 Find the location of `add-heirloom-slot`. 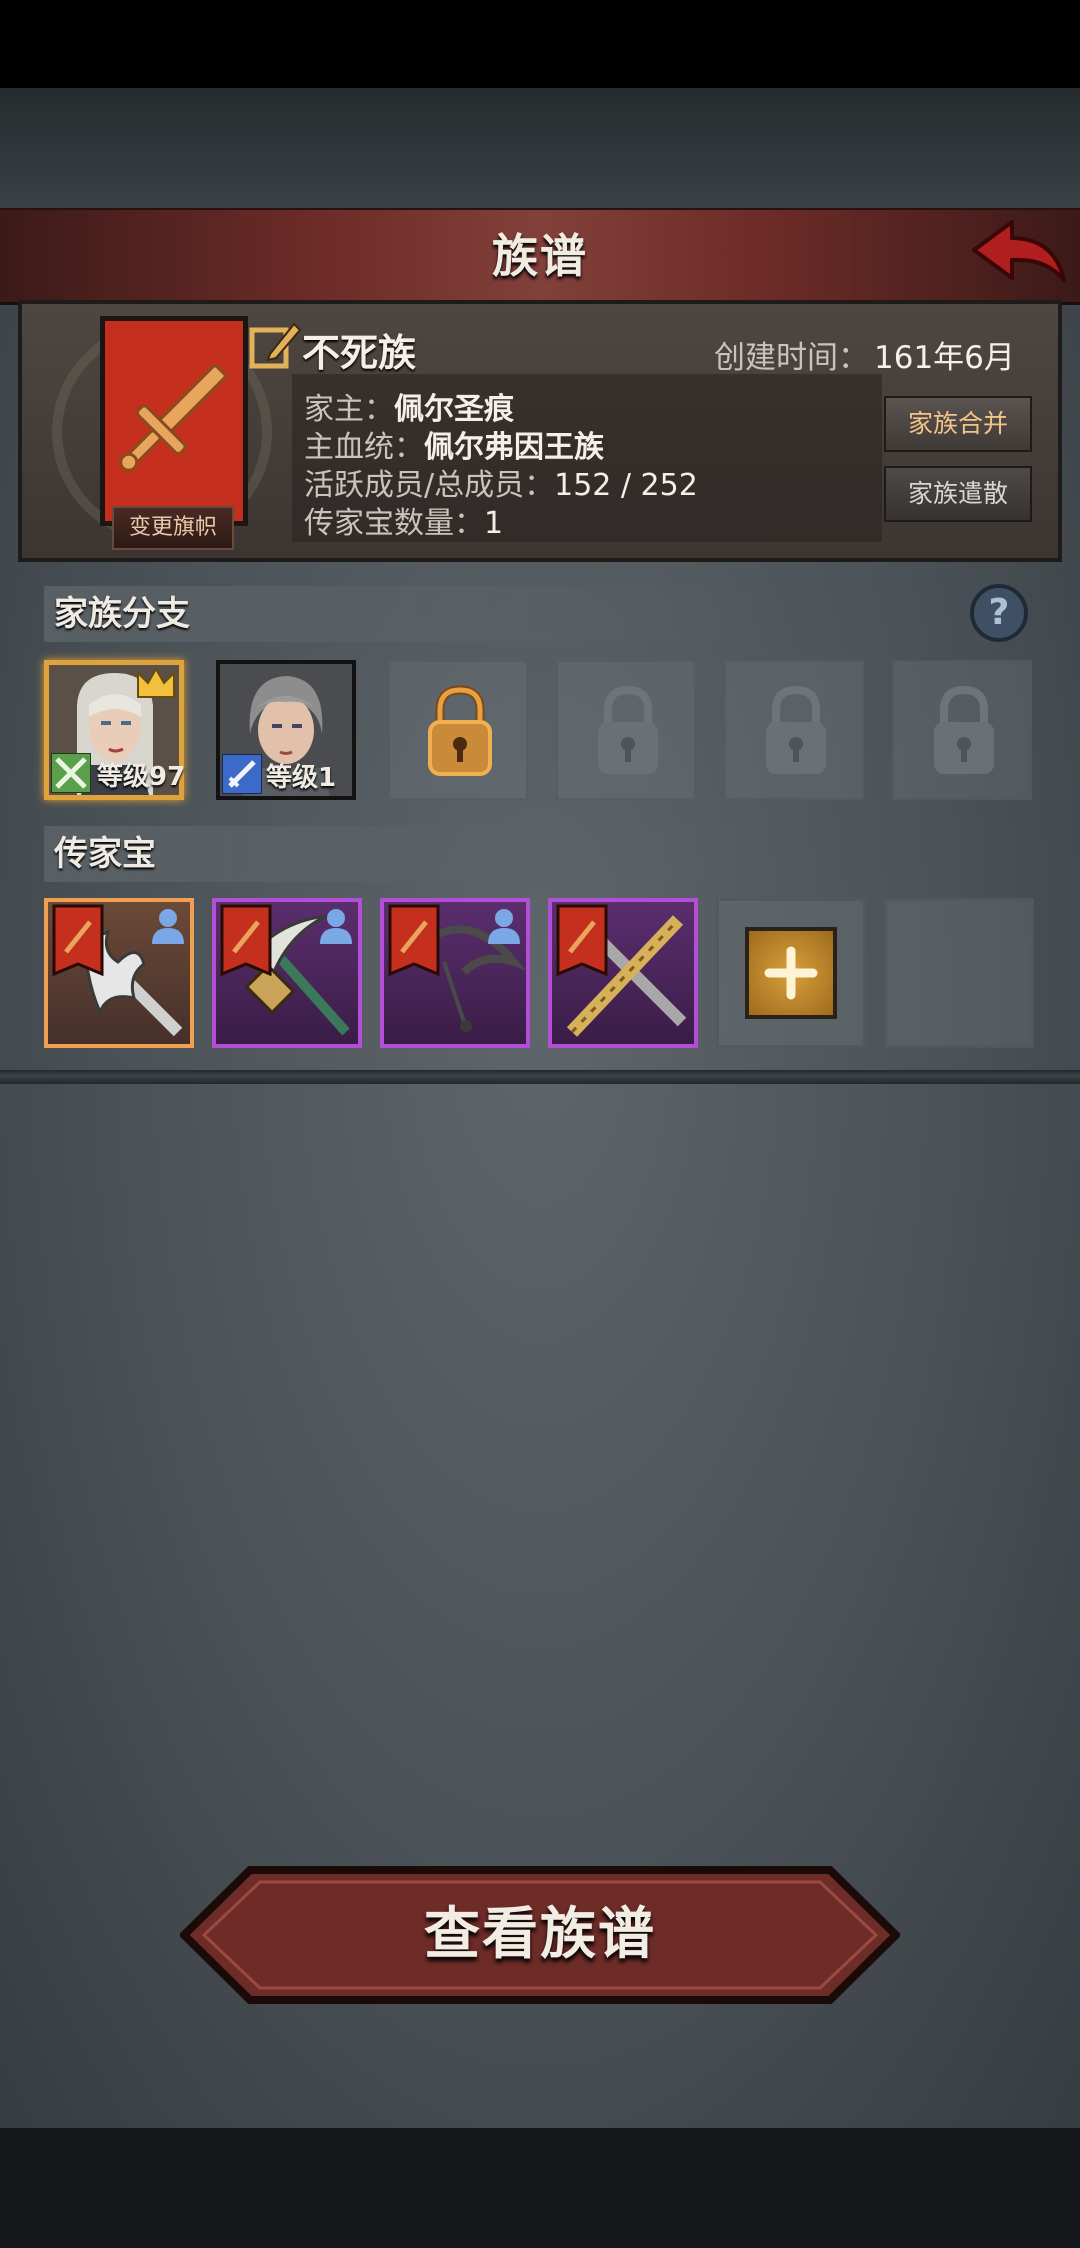

add-heirloom-slot is located at coordinates (791, 973).